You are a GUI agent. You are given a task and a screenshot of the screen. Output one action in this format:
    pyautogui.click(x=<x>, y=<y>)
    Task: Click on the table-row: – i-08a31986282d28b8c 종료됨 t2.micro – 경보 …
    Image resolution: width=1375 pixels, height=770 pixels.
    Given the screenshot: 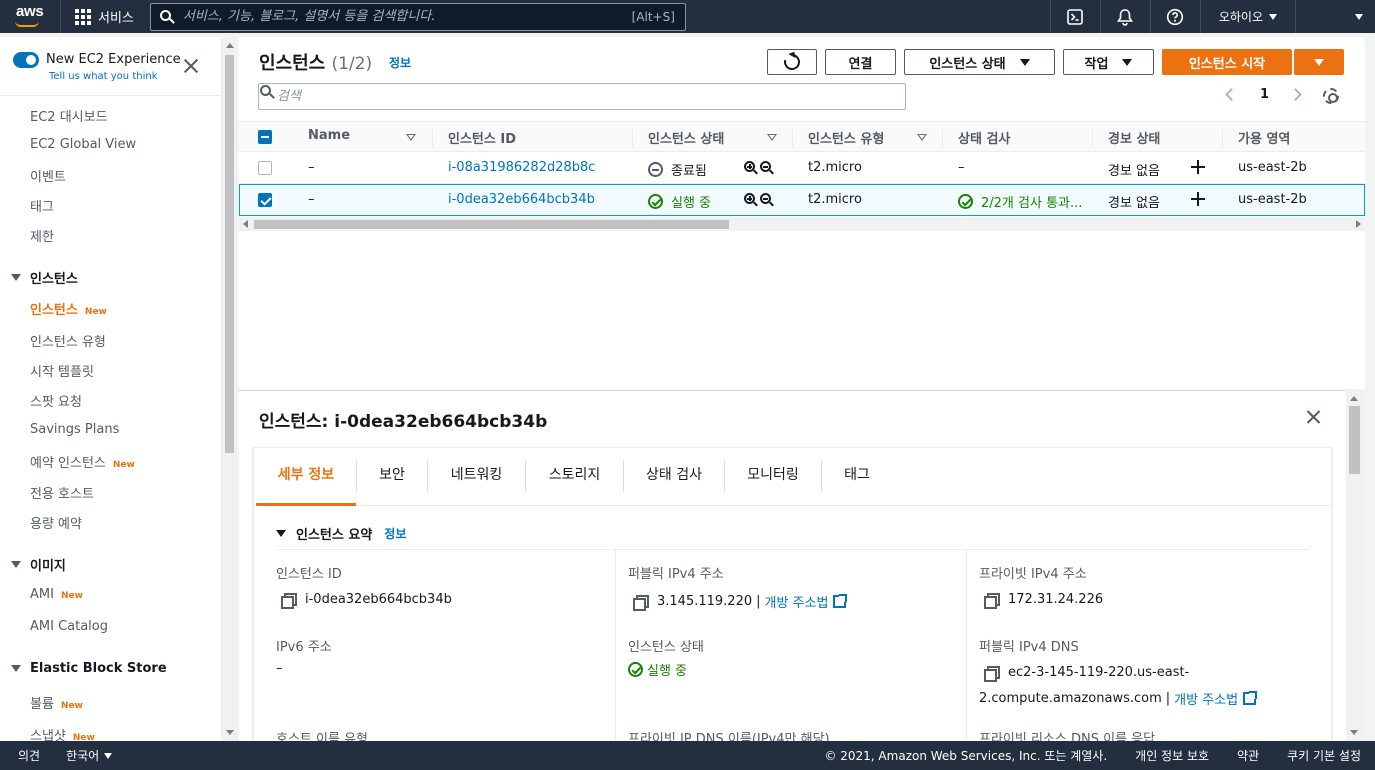 What is the action you would take?
    pyautogui.click(x=802, y=168)
    